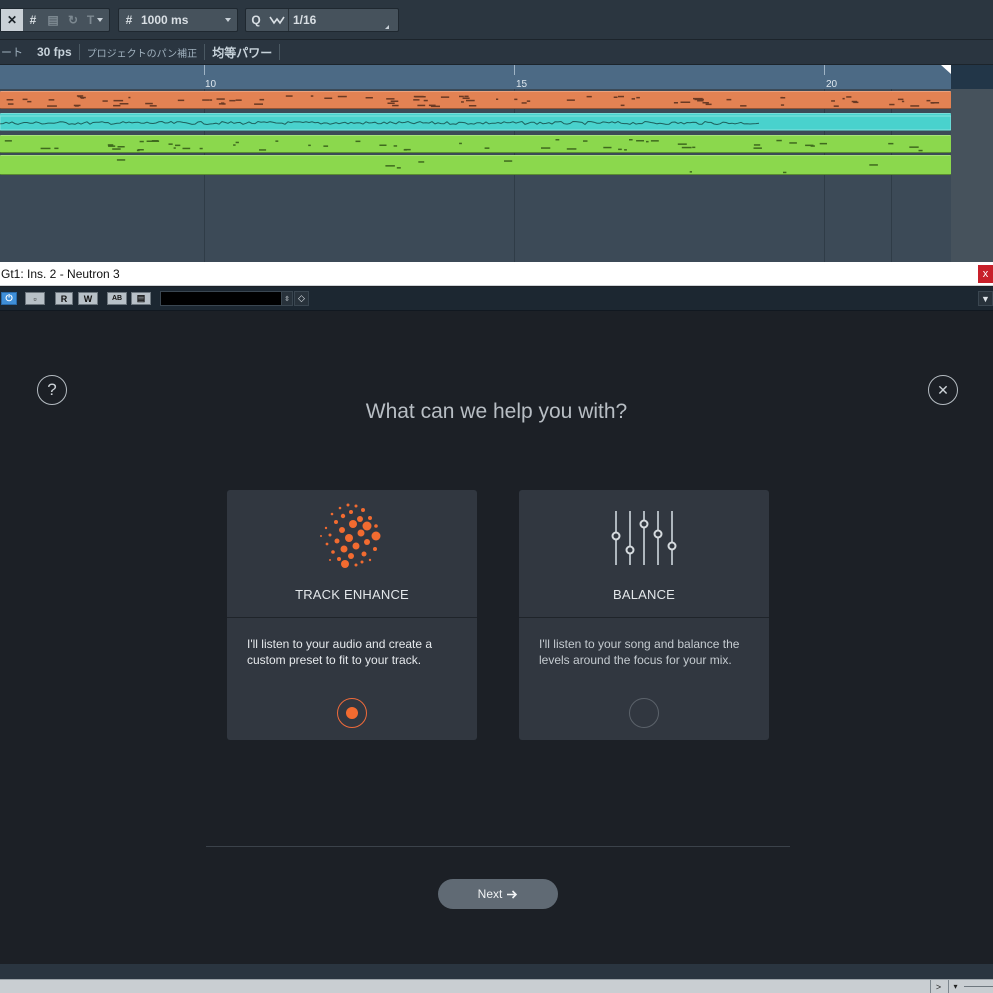 Image resolution: width=993 pixels, height=993 pixels. I want to click on timeline-ruler: 10 15 20, so click(475, 77).